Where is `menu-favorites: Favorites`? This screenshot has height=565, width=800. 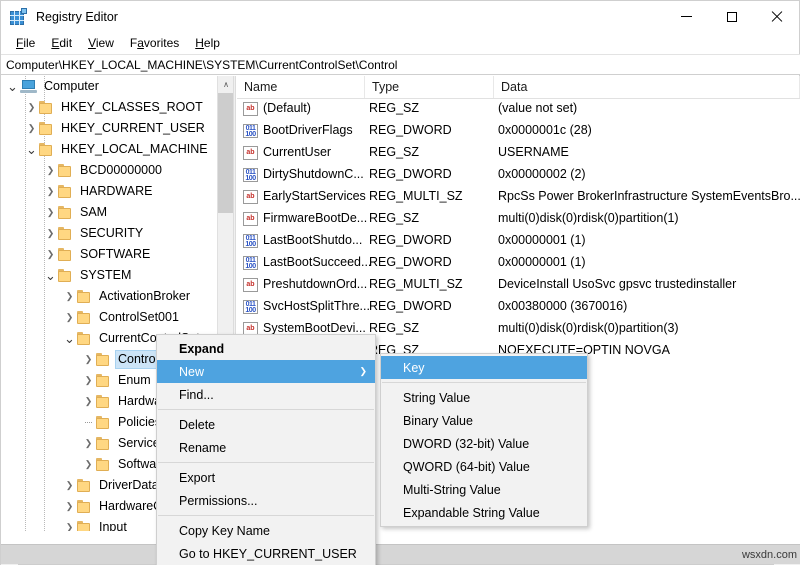 menu-favorites: Favorites is located at coordinates (154, 43).